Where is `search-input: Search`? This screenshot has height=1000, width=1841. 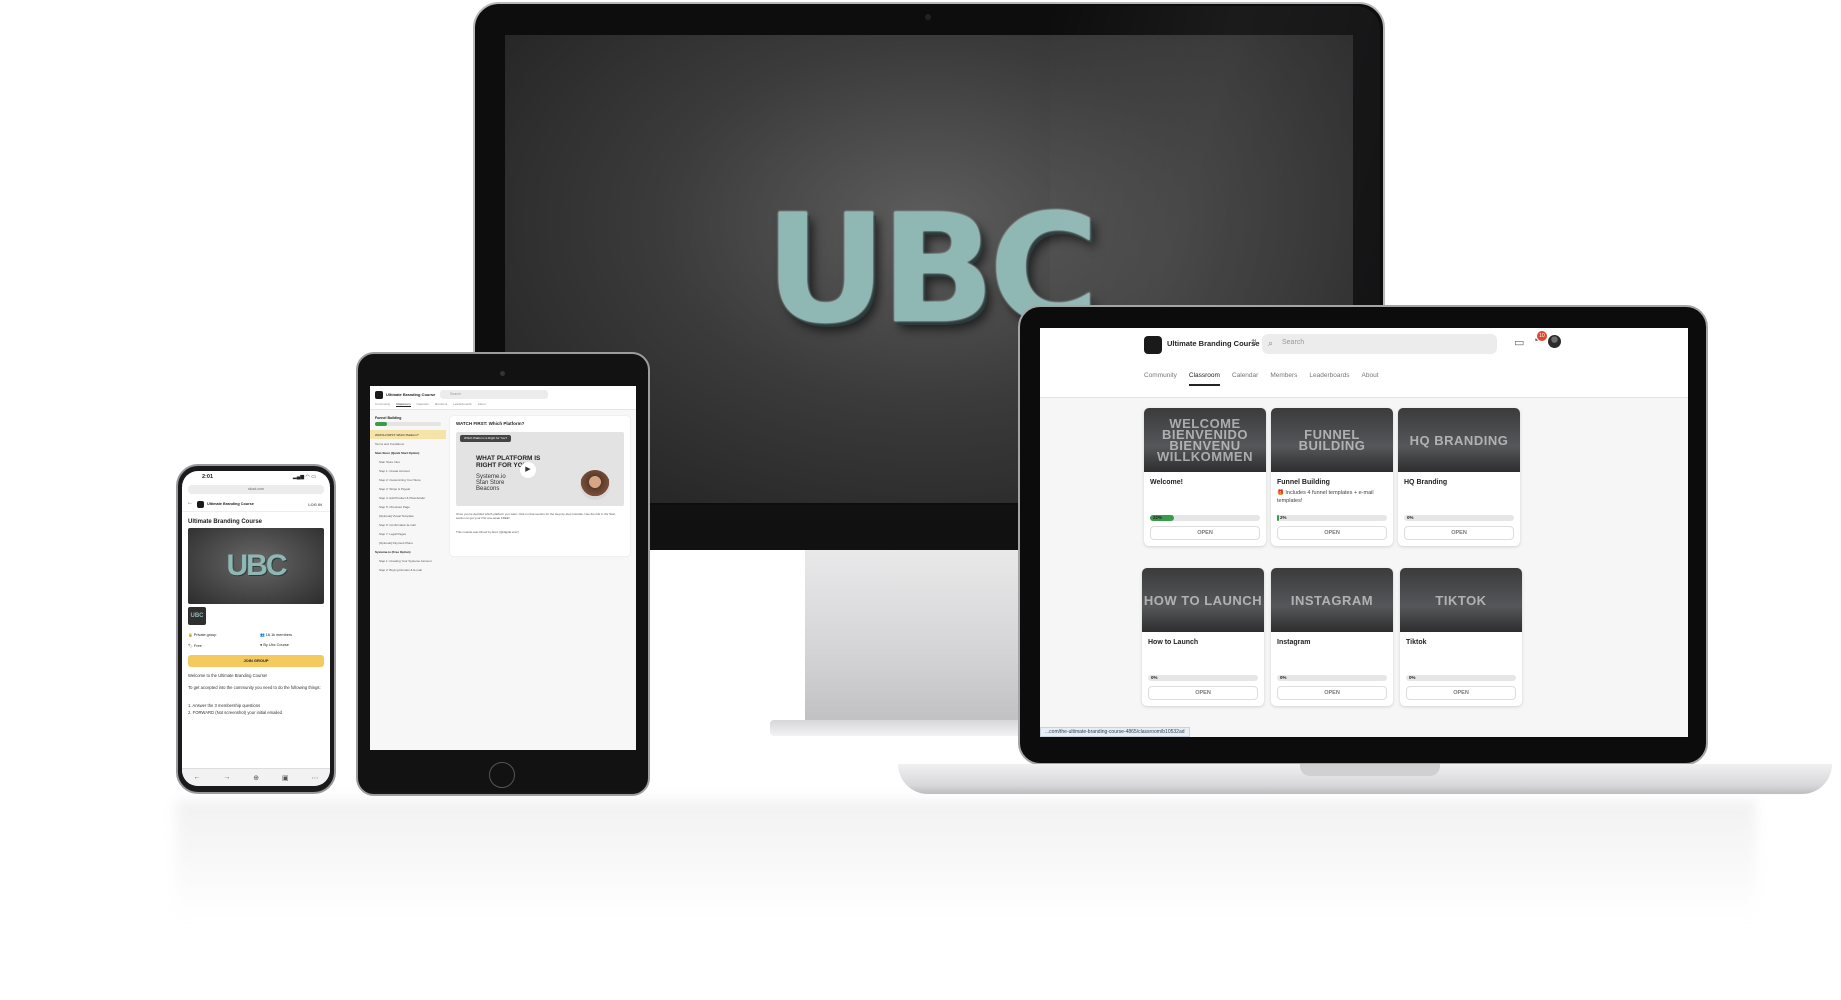 search-input: Search is located at coordinates (494, 394).